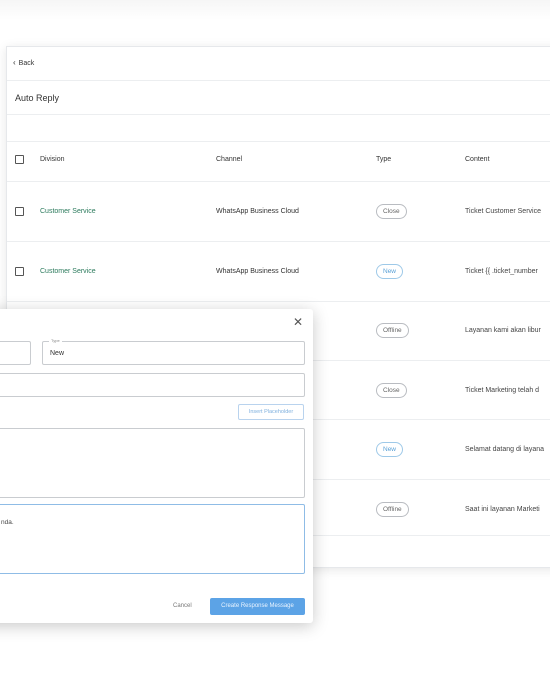  I want to click on back-link: ‹ Back, so click(23, 63).